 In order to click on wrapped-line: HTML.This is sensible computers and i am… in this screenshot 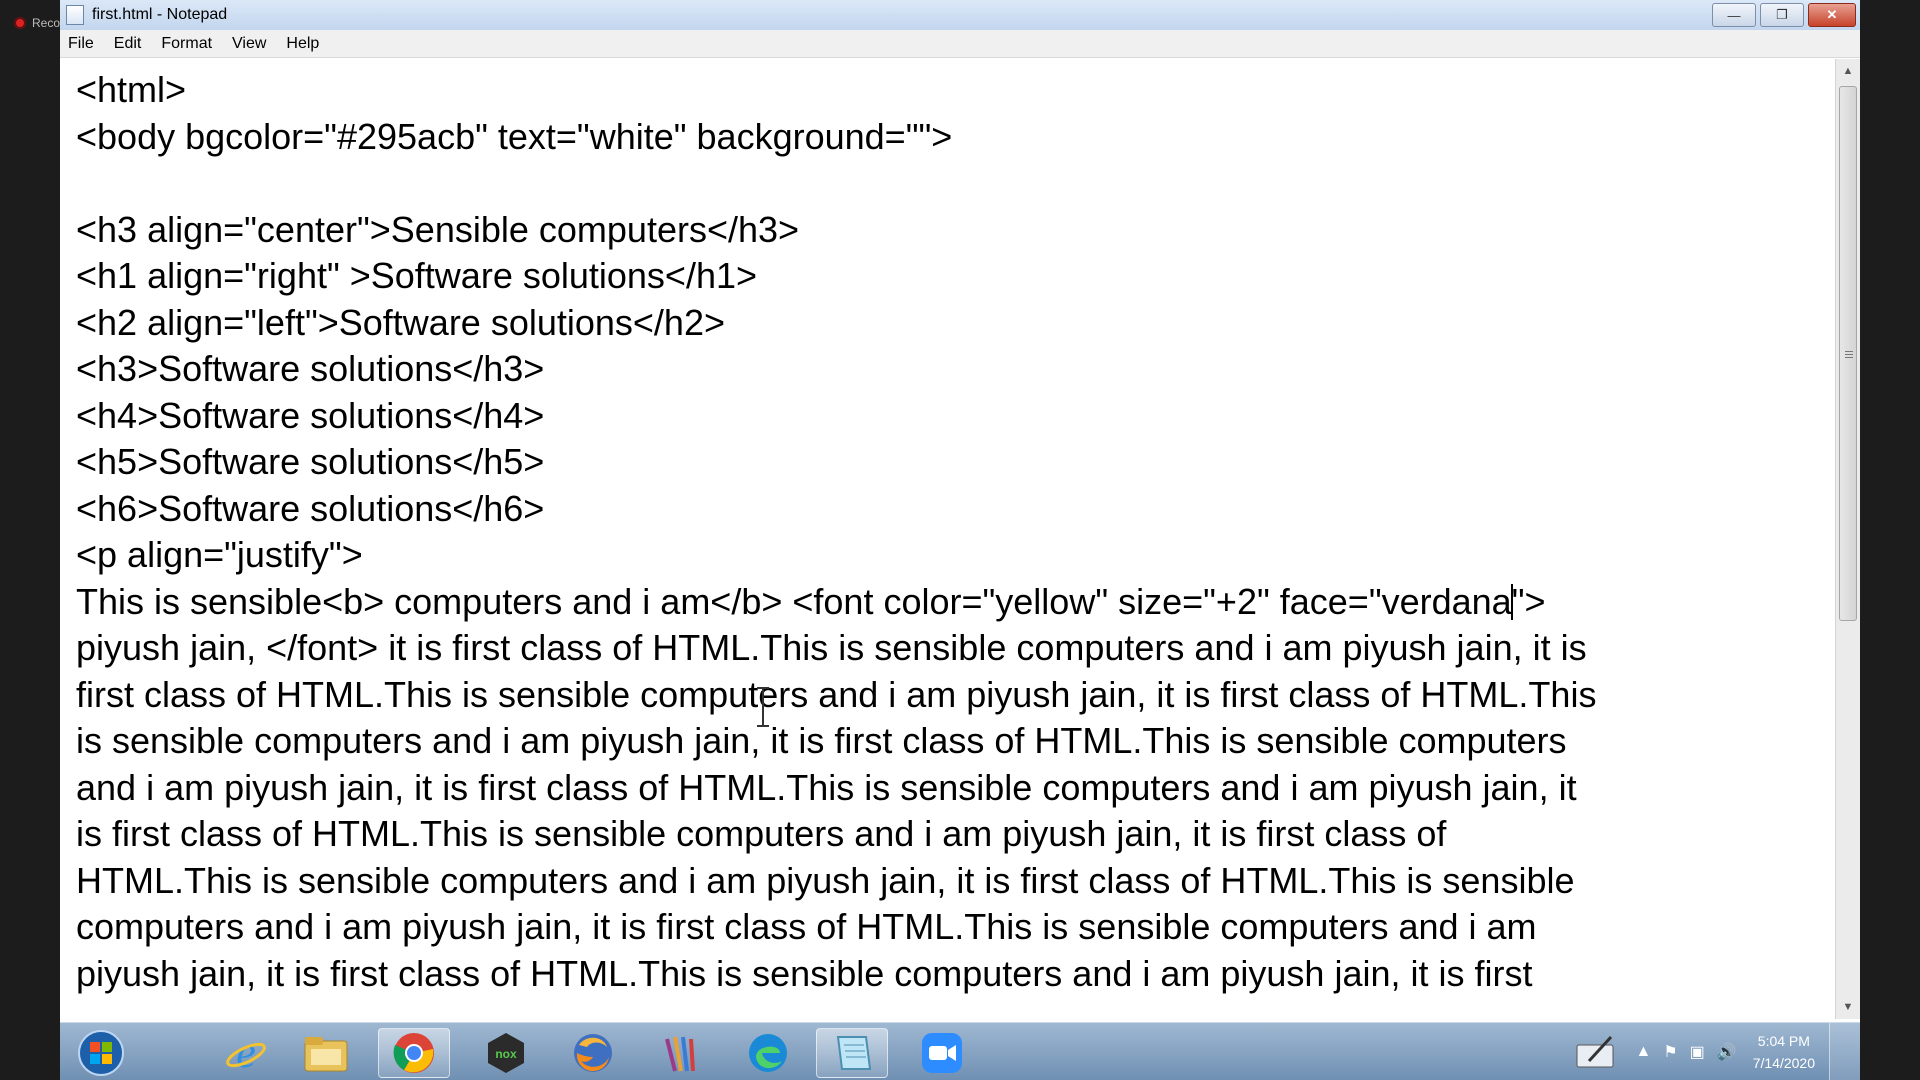, I will do `click(825, 880)`.